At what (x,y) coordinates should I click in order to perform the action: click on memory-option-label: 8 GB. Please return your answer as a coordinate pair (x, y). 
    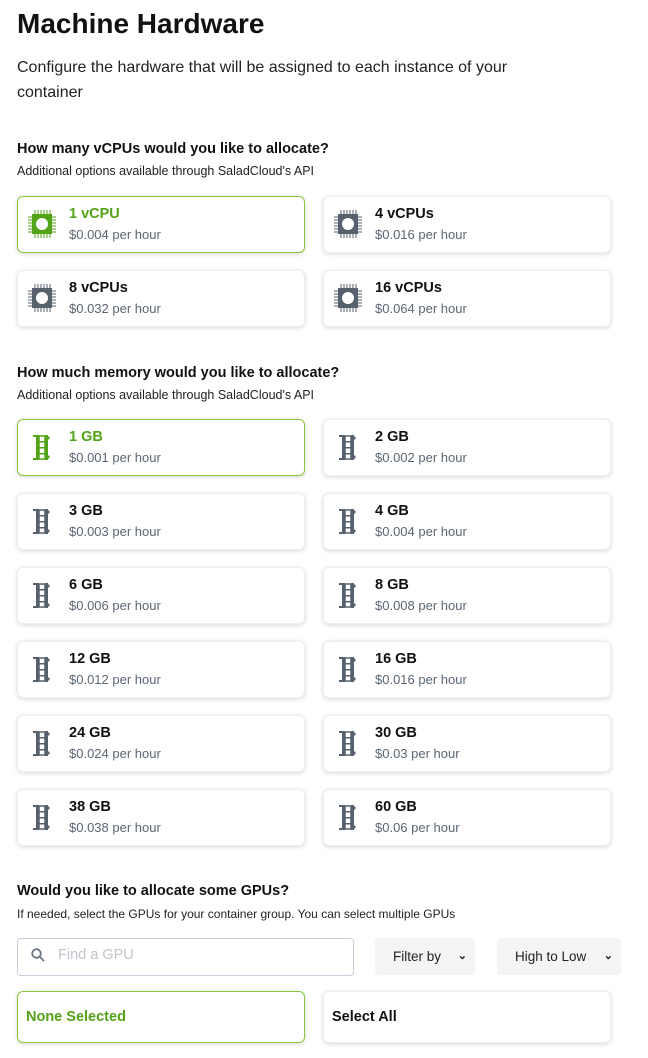
    Looking at the image, I should click on (392, 585).